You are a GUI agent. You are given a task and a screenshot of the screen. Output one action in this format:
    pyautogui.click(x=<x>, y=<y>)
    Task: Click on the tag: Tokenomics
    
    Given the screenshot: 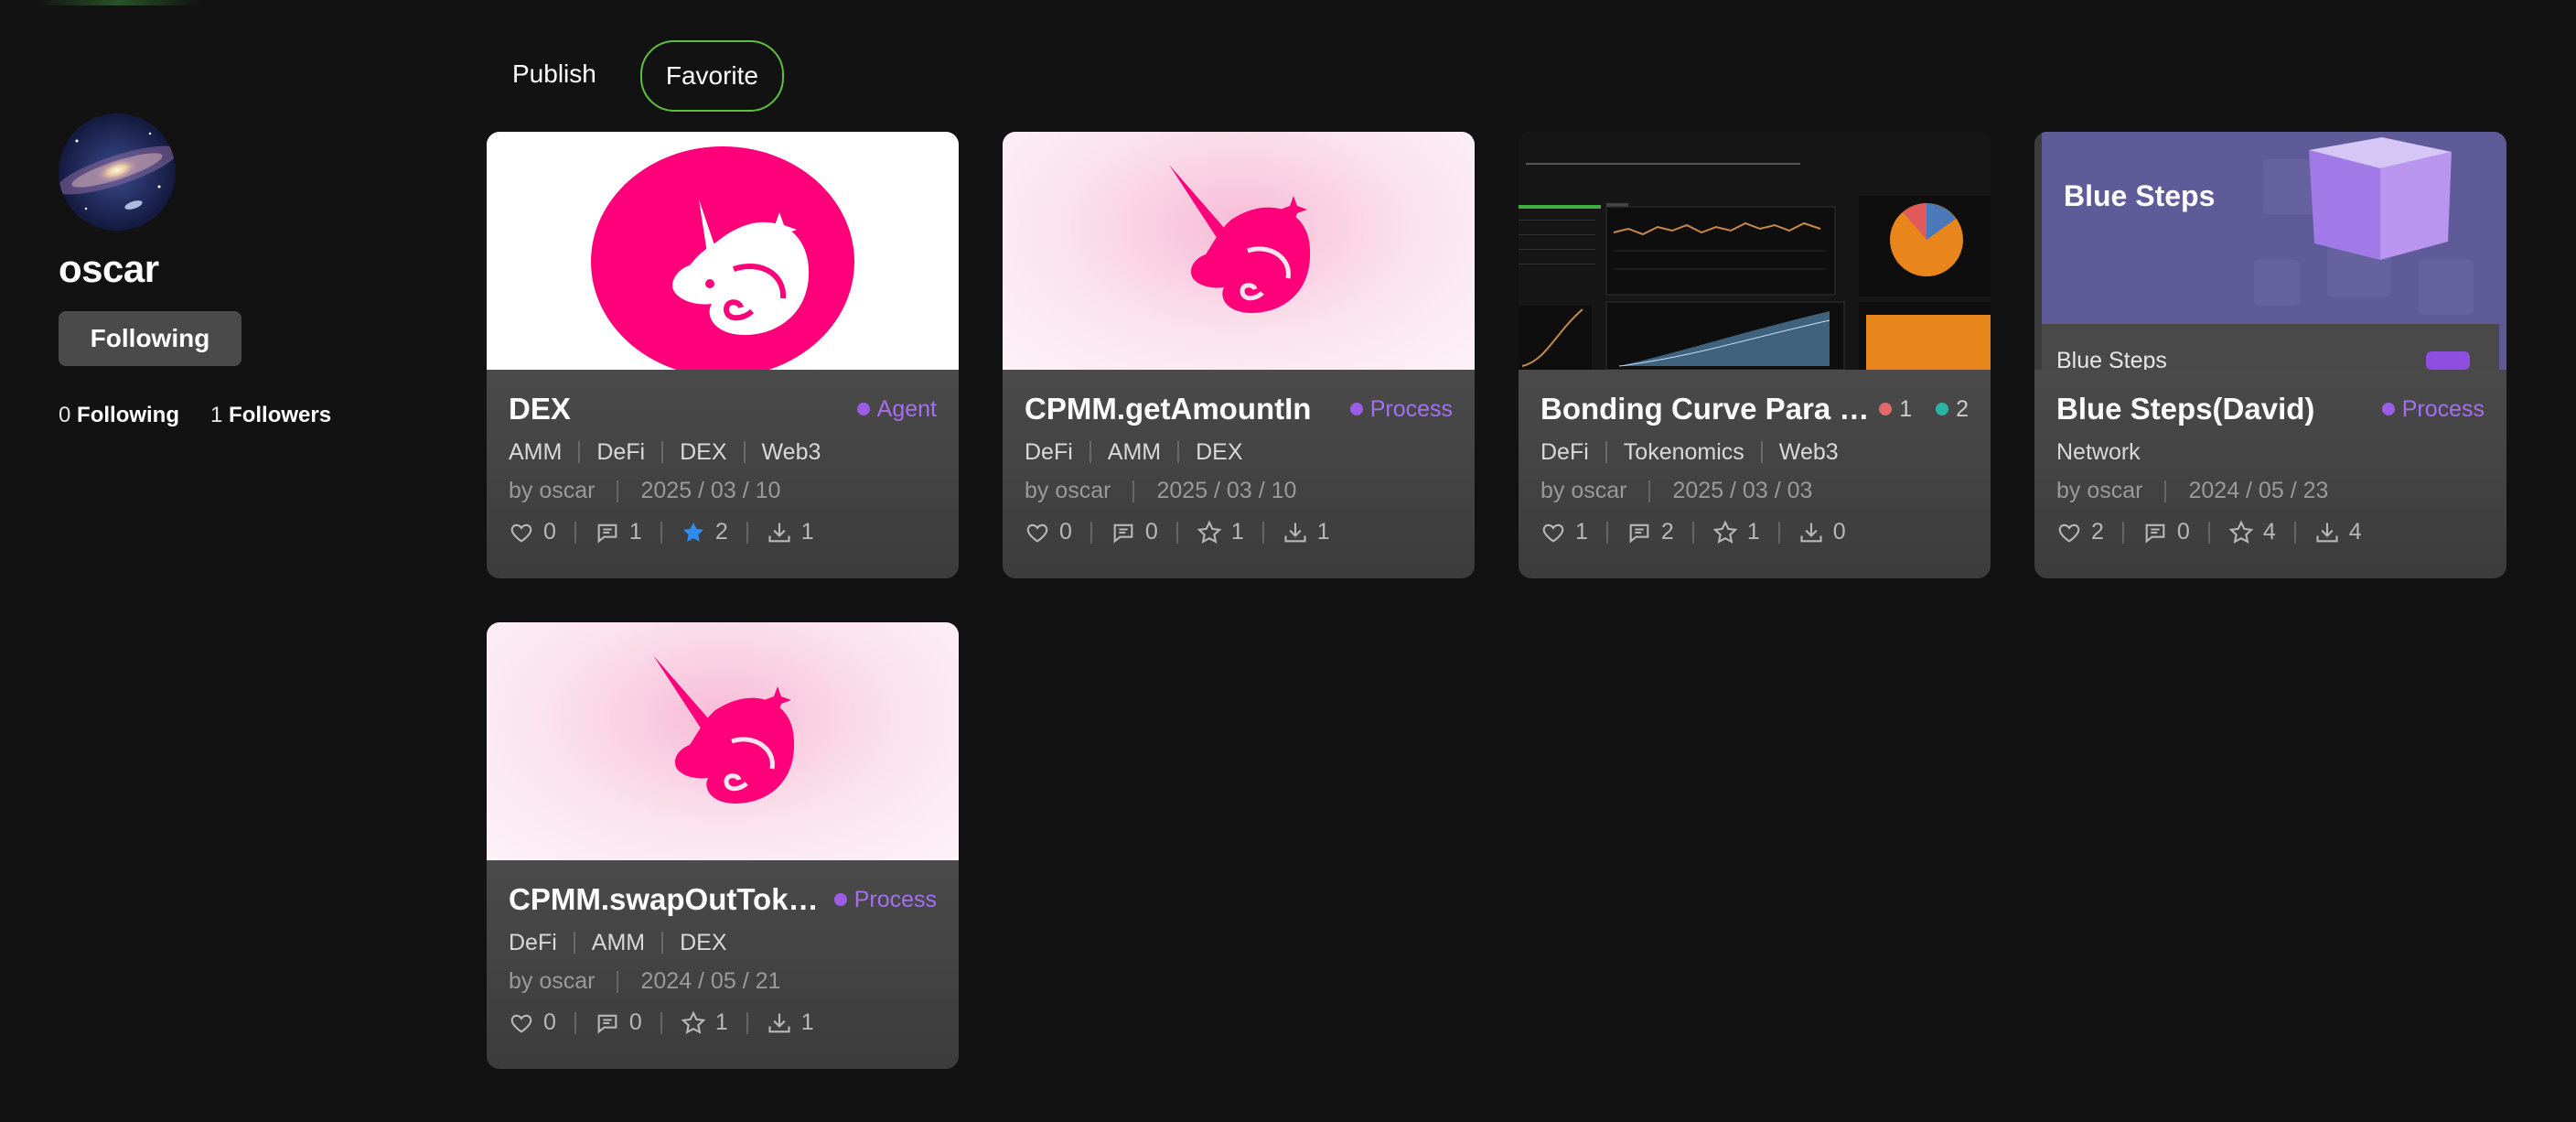 What is the action you would take?
    pyautogui.click(x=1683, y=453)
    